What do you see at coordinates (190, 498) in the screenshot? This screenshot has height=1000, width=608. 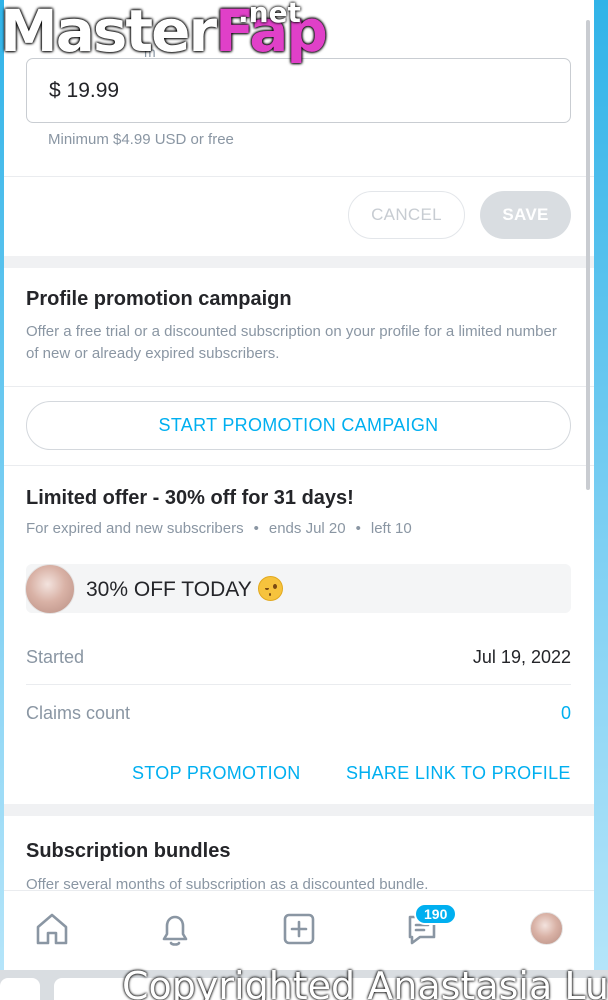 I see `offer-title: Limited offer - 30% off for 31 days!` at bounding box center [190, 498].